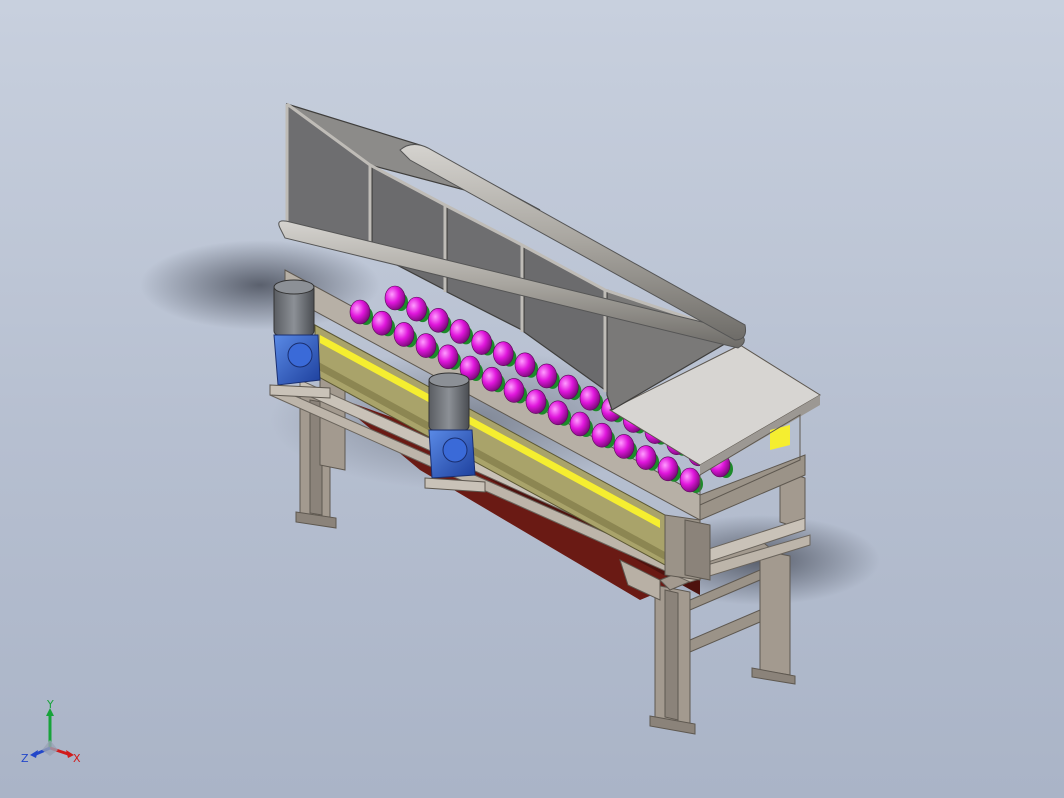 This screenshot has width=1064, height=798. I want to click on orientation-triad: Y X Z, so click(51, 732).